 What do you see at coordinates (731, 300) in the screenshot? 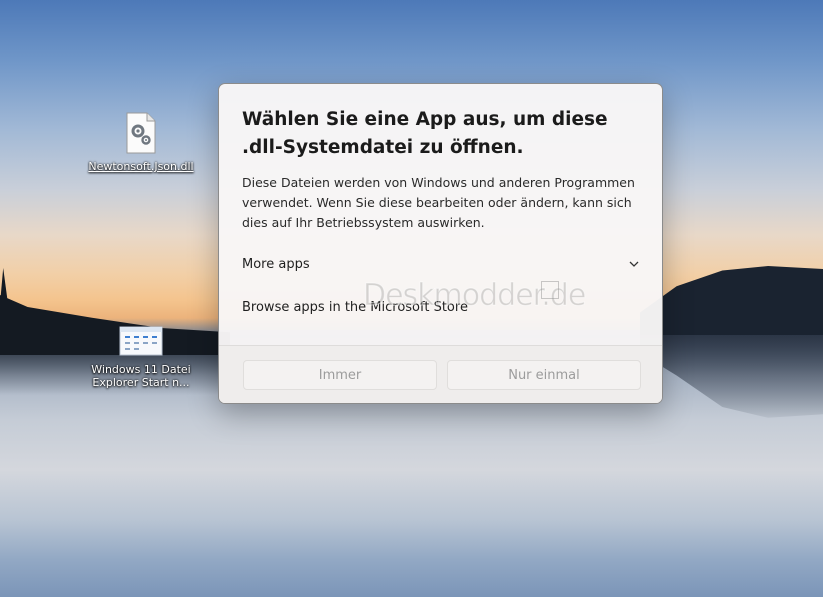
I see `wallpaper-hill-right` at bounding box center [731, 300].